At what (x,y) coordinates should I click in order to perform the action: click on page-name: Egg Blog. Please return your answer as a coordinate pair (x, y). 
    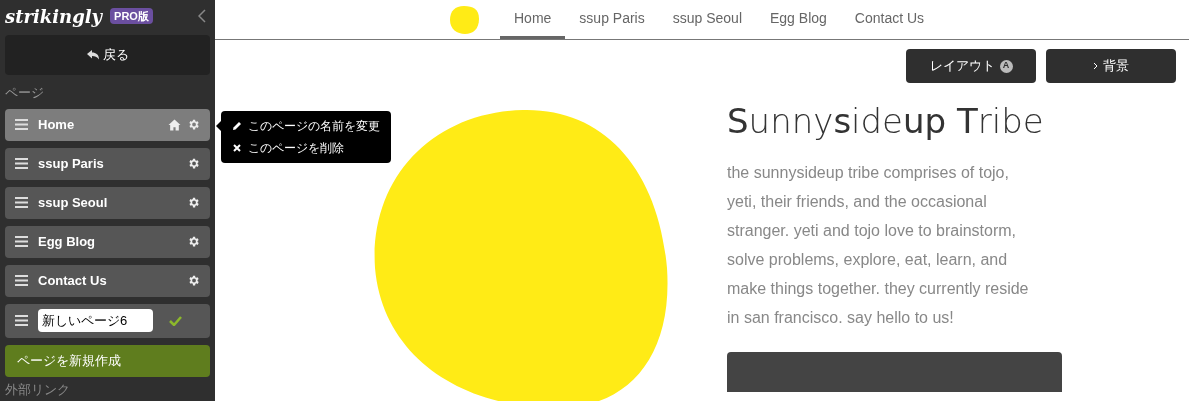
    Looking at the image, I should click on (67, 241).